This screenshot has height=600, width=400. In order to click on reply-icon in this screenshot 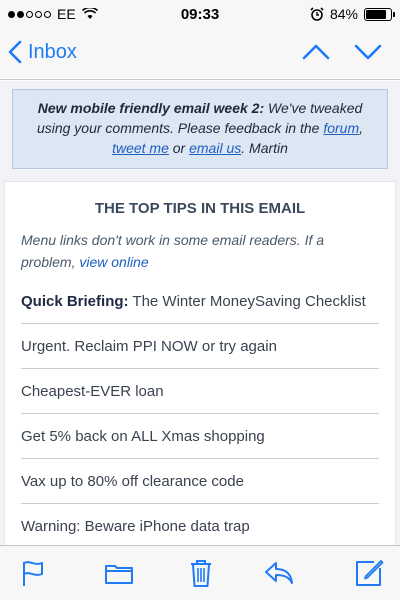, I will do `click(279, 573)`.